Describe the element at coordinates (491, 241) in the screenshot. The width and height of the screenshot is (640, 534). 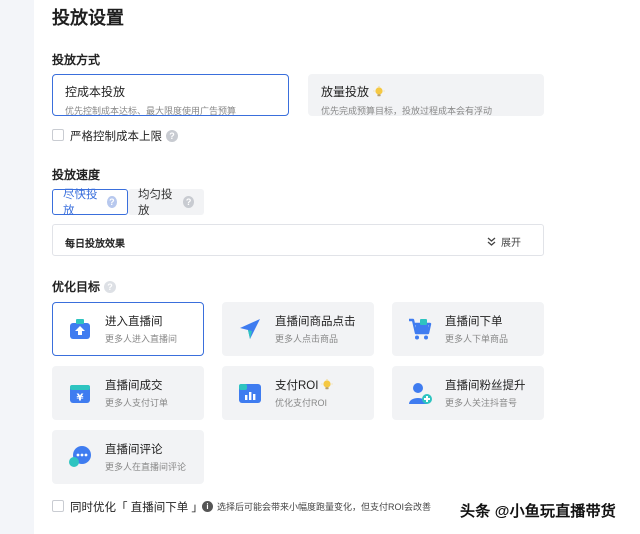
I see `double-chevron-down-icon` at that location.